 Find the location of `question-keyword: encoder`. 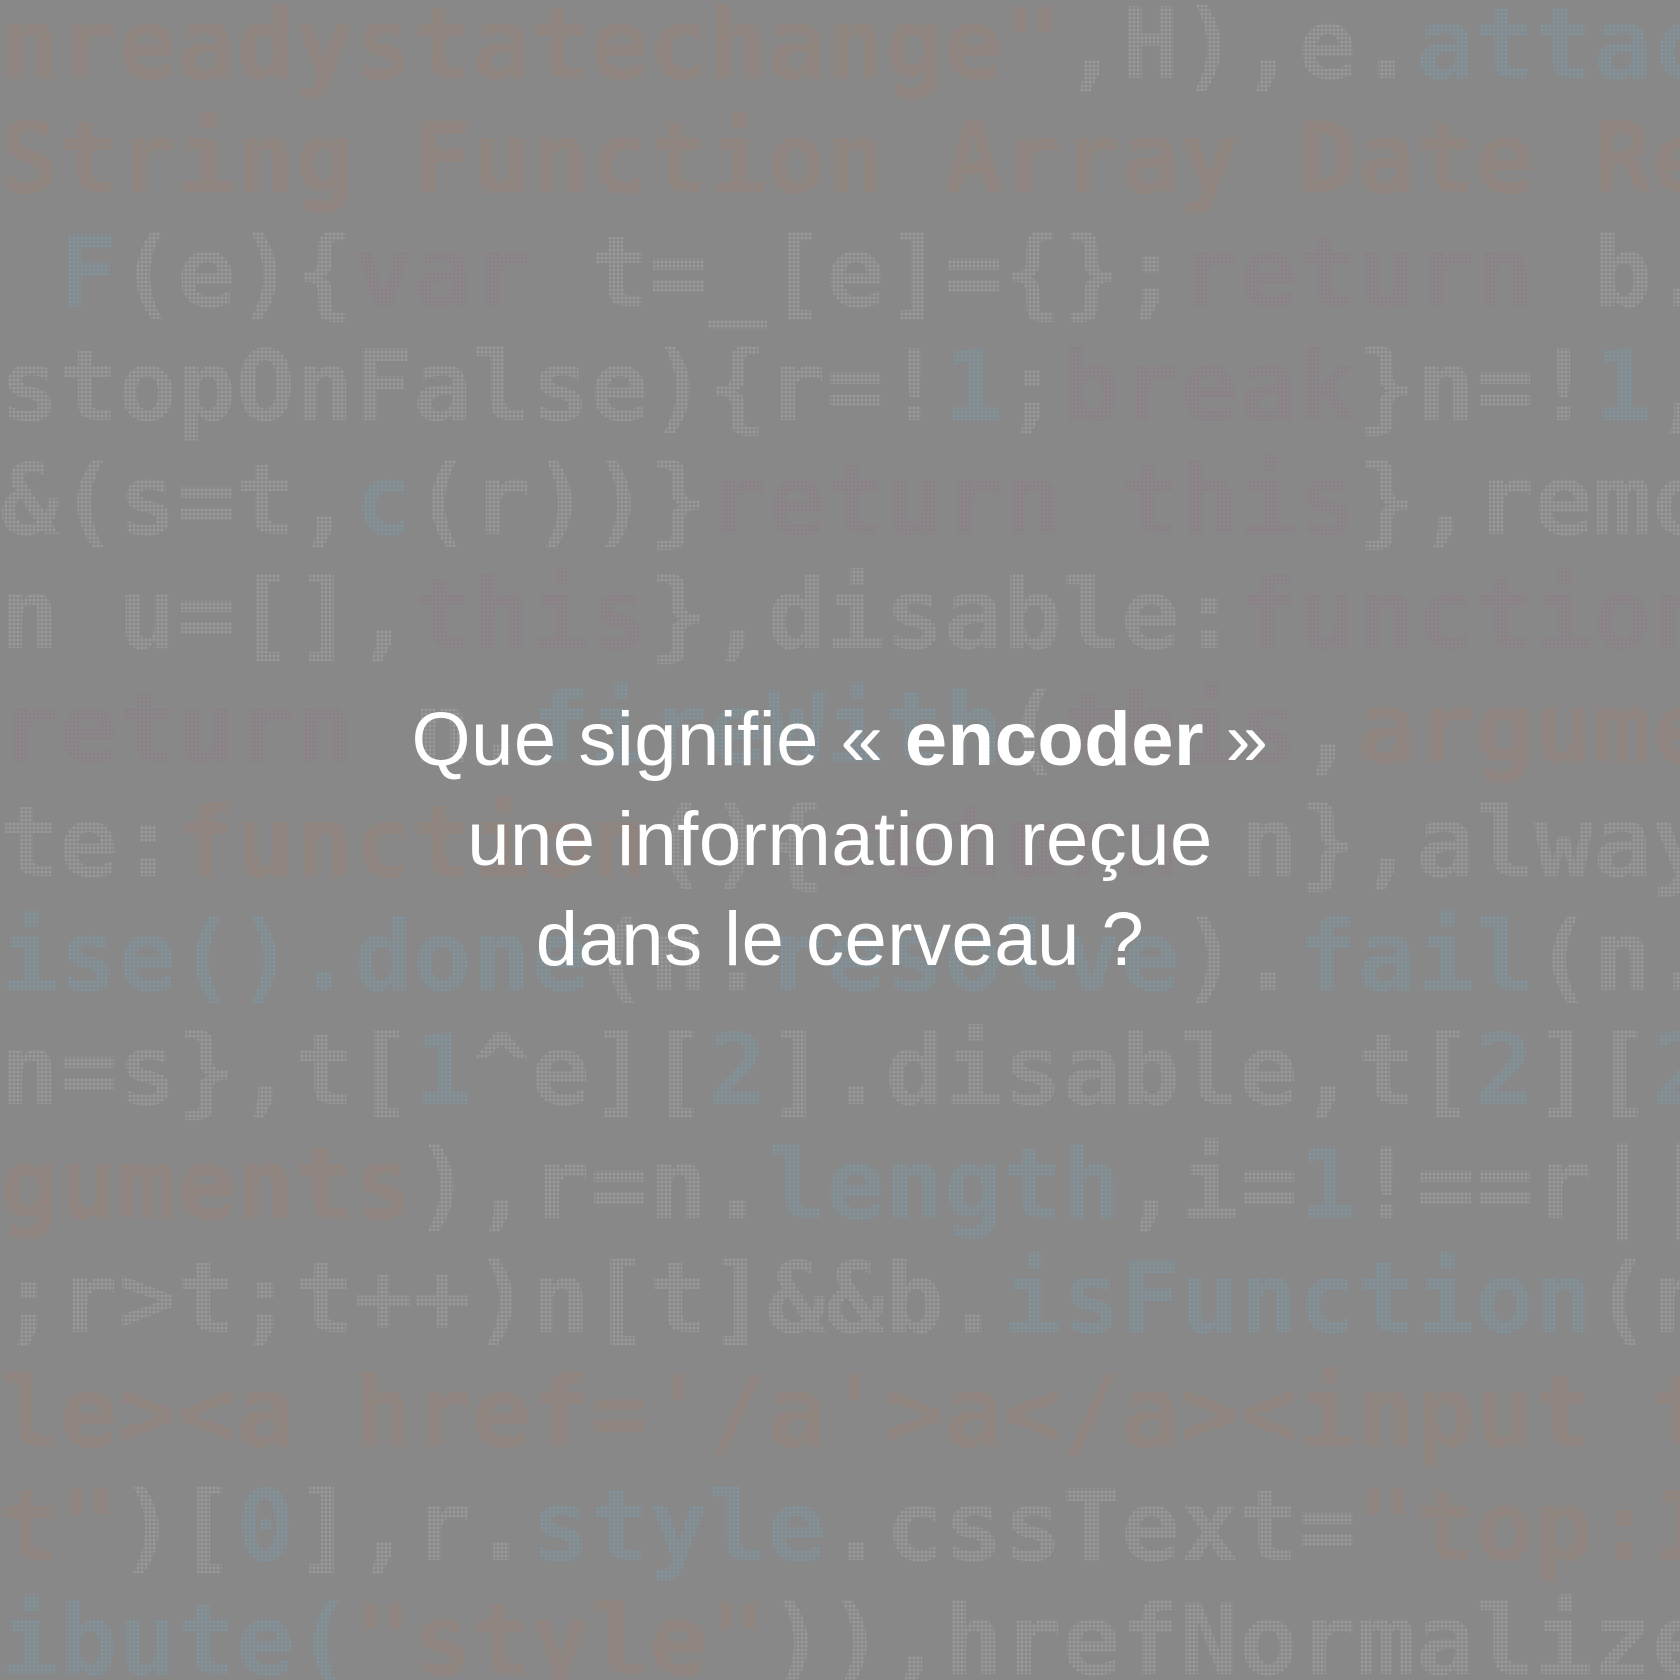

question-keyword: encoder is located at coordinates (1054, 739).